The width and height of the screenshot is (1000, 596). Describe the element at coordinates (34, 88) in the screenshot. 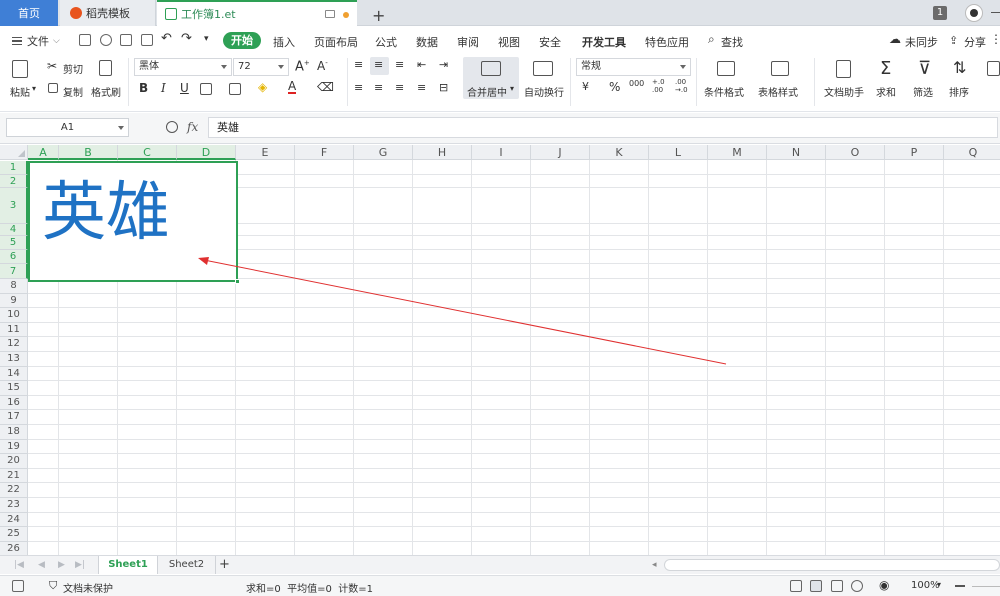

I see `paste-dropdown-icon: ▾` at that location.